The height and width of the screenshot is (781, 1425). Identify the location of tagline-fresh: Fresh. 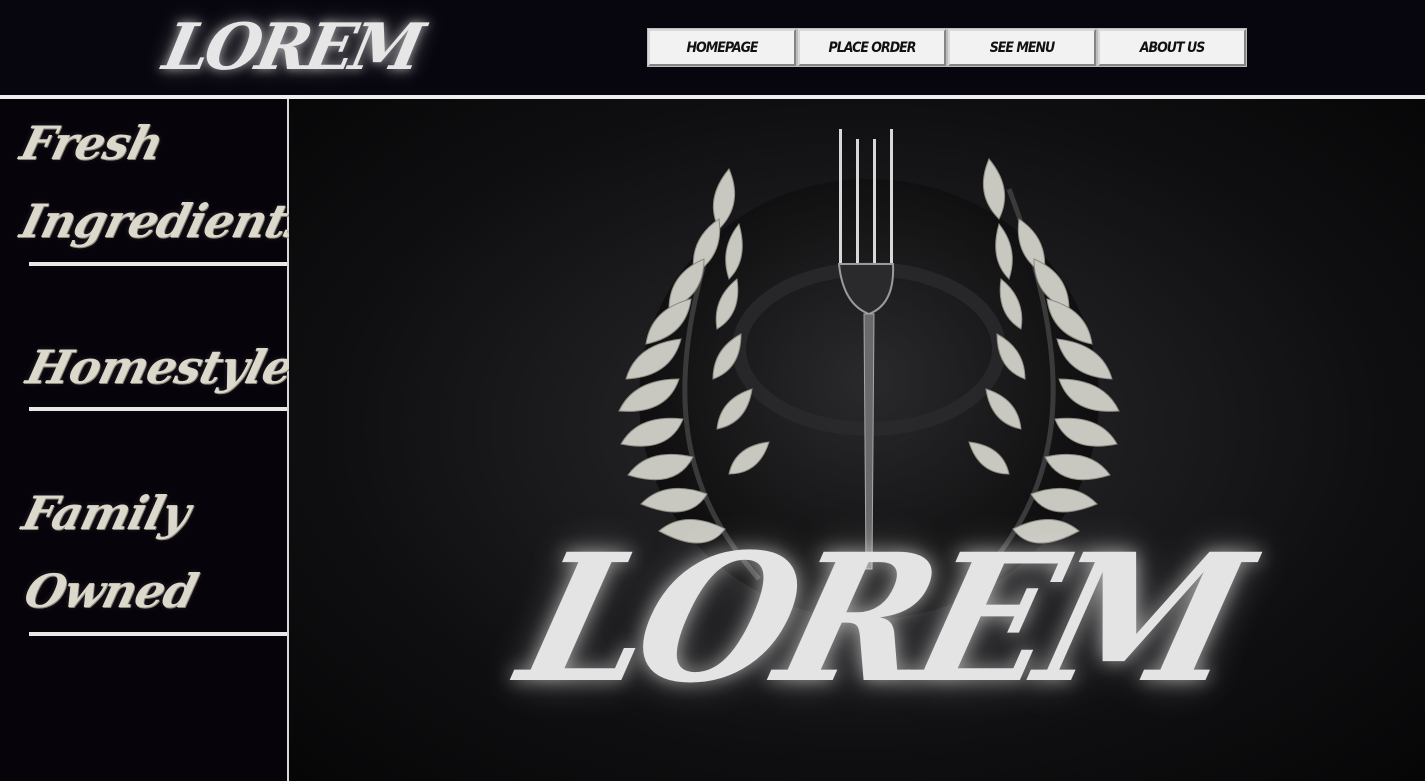
(92, 143).